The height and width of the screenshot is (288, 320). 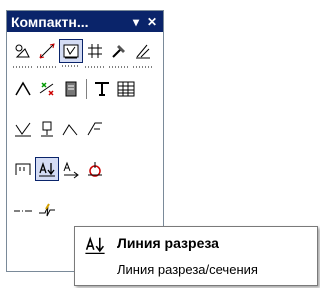 I want to click on tooltip-description: Линия разреза/сечения, so click(x=187, y=269).